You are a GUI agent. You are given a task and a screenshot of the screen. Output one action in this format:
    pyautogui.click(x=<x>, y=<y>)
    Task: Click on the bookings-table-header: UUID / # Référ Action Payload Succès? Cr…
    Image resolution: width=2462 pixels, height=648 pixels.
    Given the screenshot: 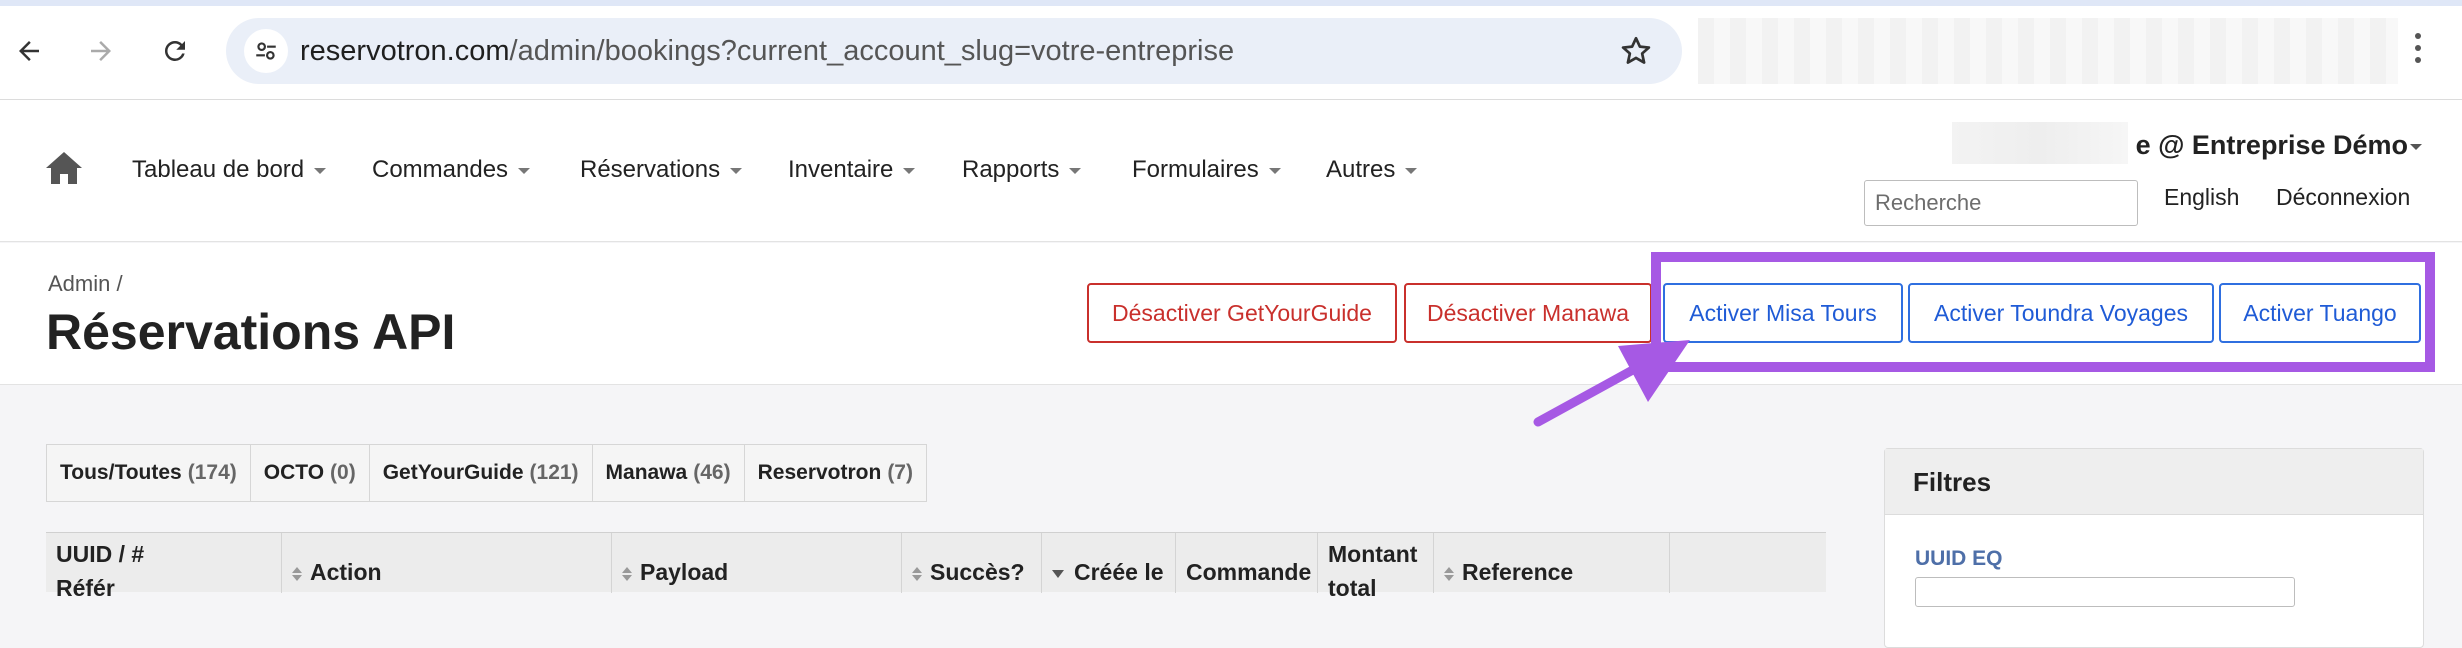 What is the action you would take?
    pyautogui.click(x=936, y=566)
    